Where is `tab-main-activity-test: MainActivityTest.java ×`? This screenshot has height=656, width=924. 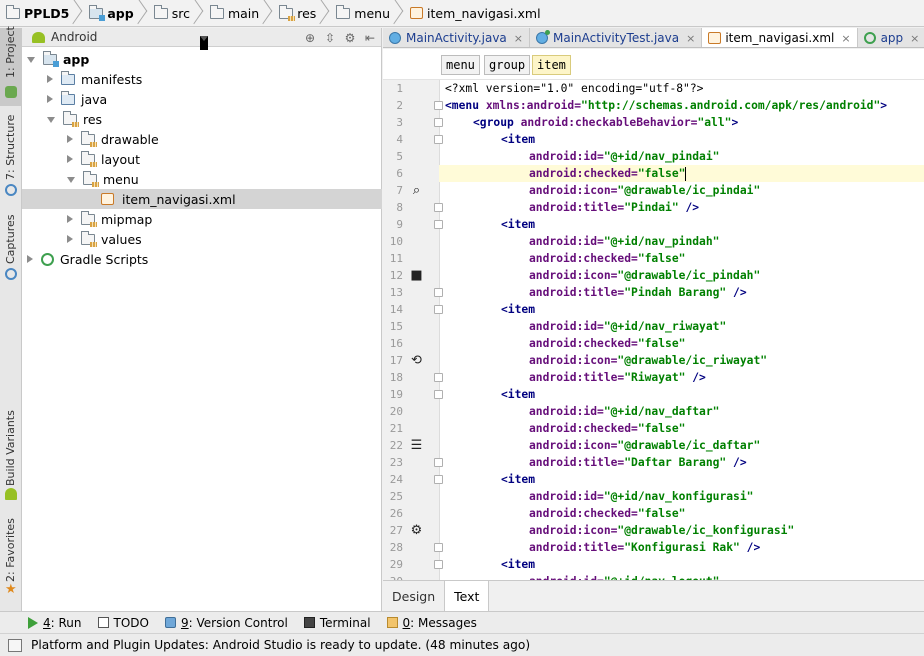
tab-main-activity-test: MainActivityTest.java × is located at coordinates (616, 37).